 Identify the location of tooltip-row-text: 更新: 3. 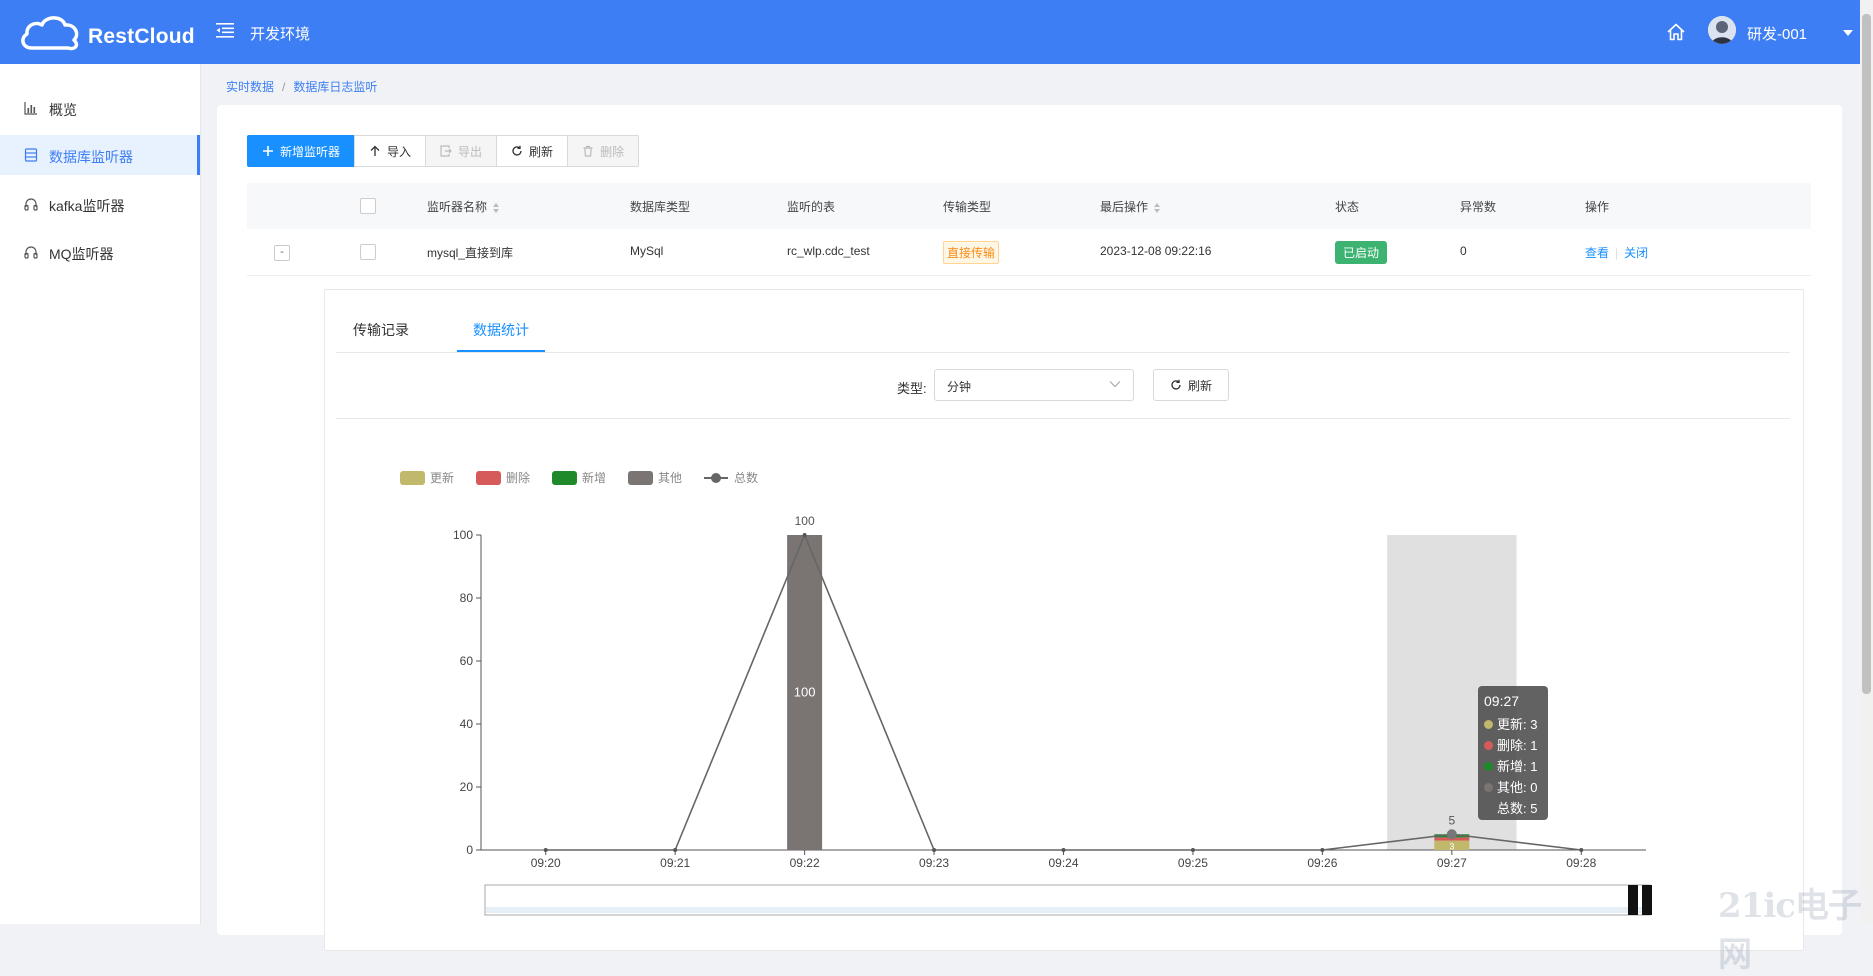
(1517, 724).